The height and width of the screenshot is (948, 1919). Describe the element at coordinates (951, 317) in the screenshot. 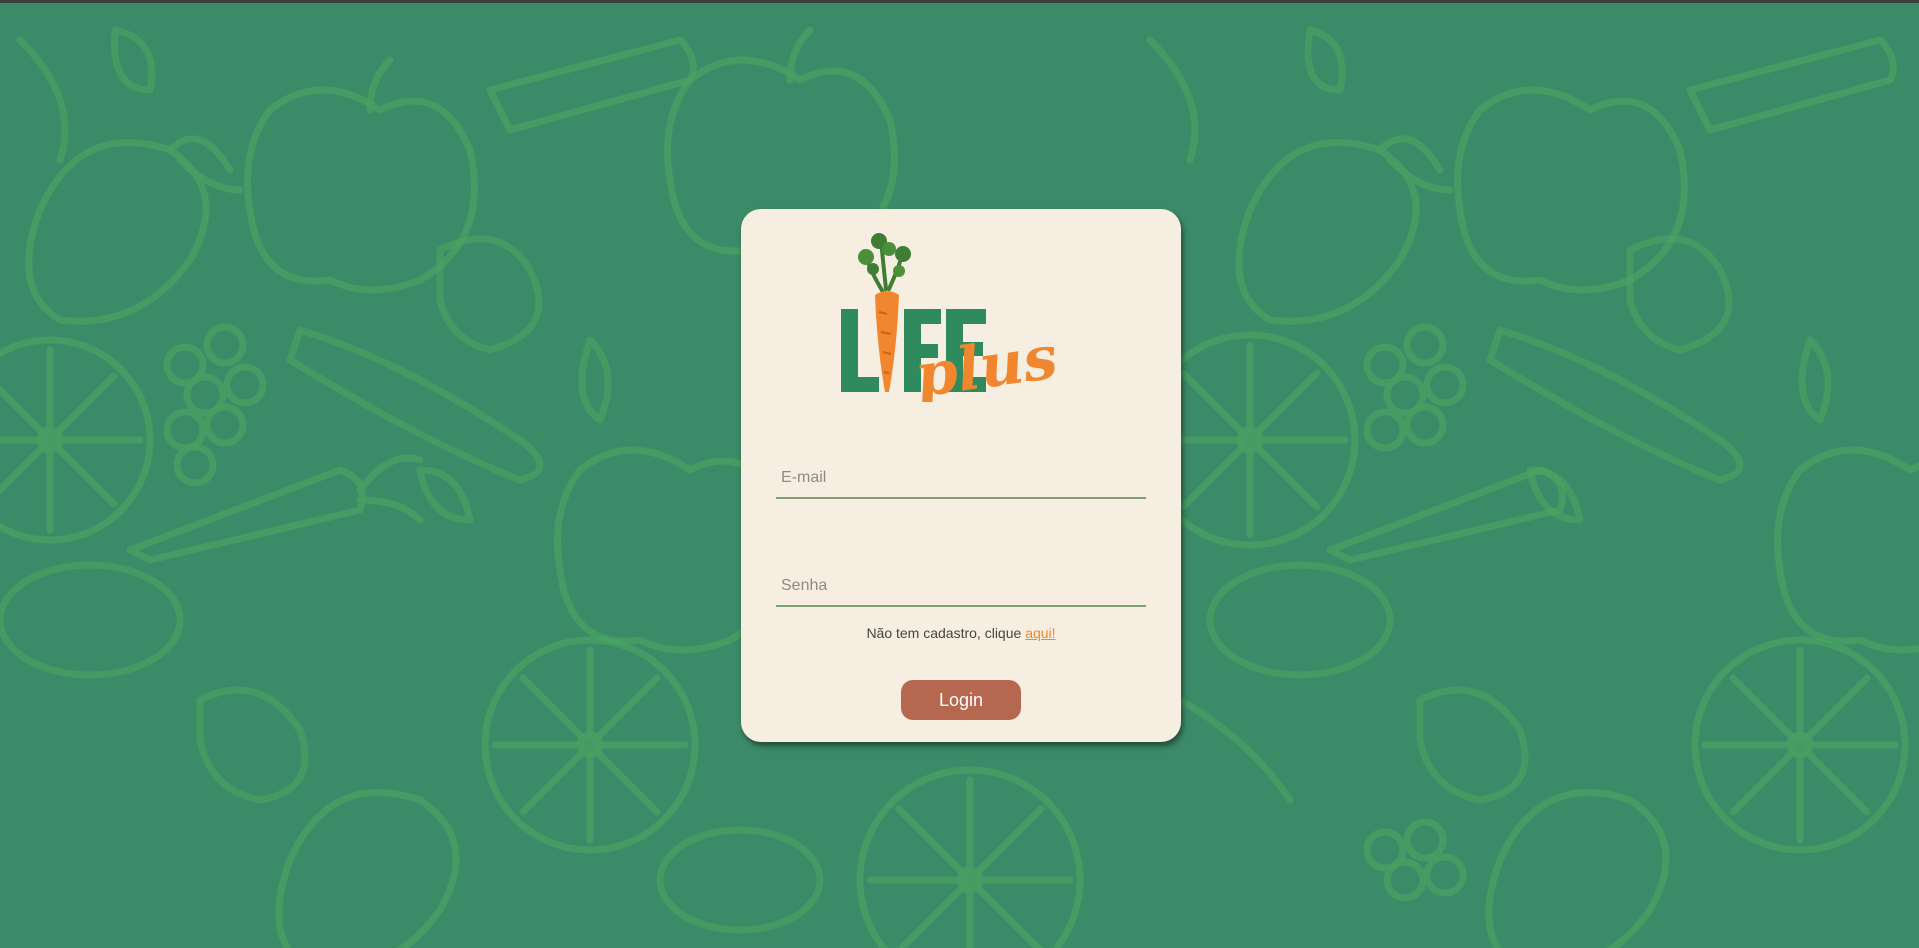

I see `lifeplus-logo: plus` at that location.